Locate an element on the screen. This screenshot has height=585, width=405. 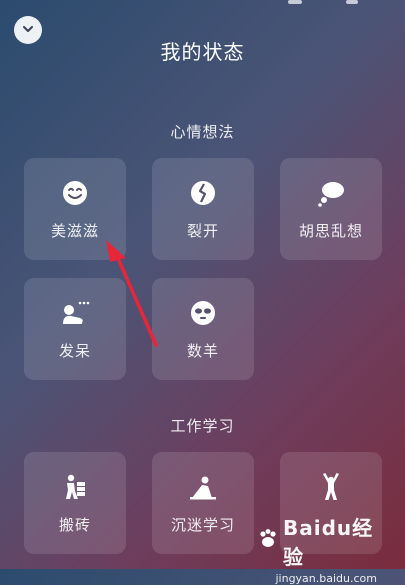
thought-bubble-icon is located at coordinates (331, 193).